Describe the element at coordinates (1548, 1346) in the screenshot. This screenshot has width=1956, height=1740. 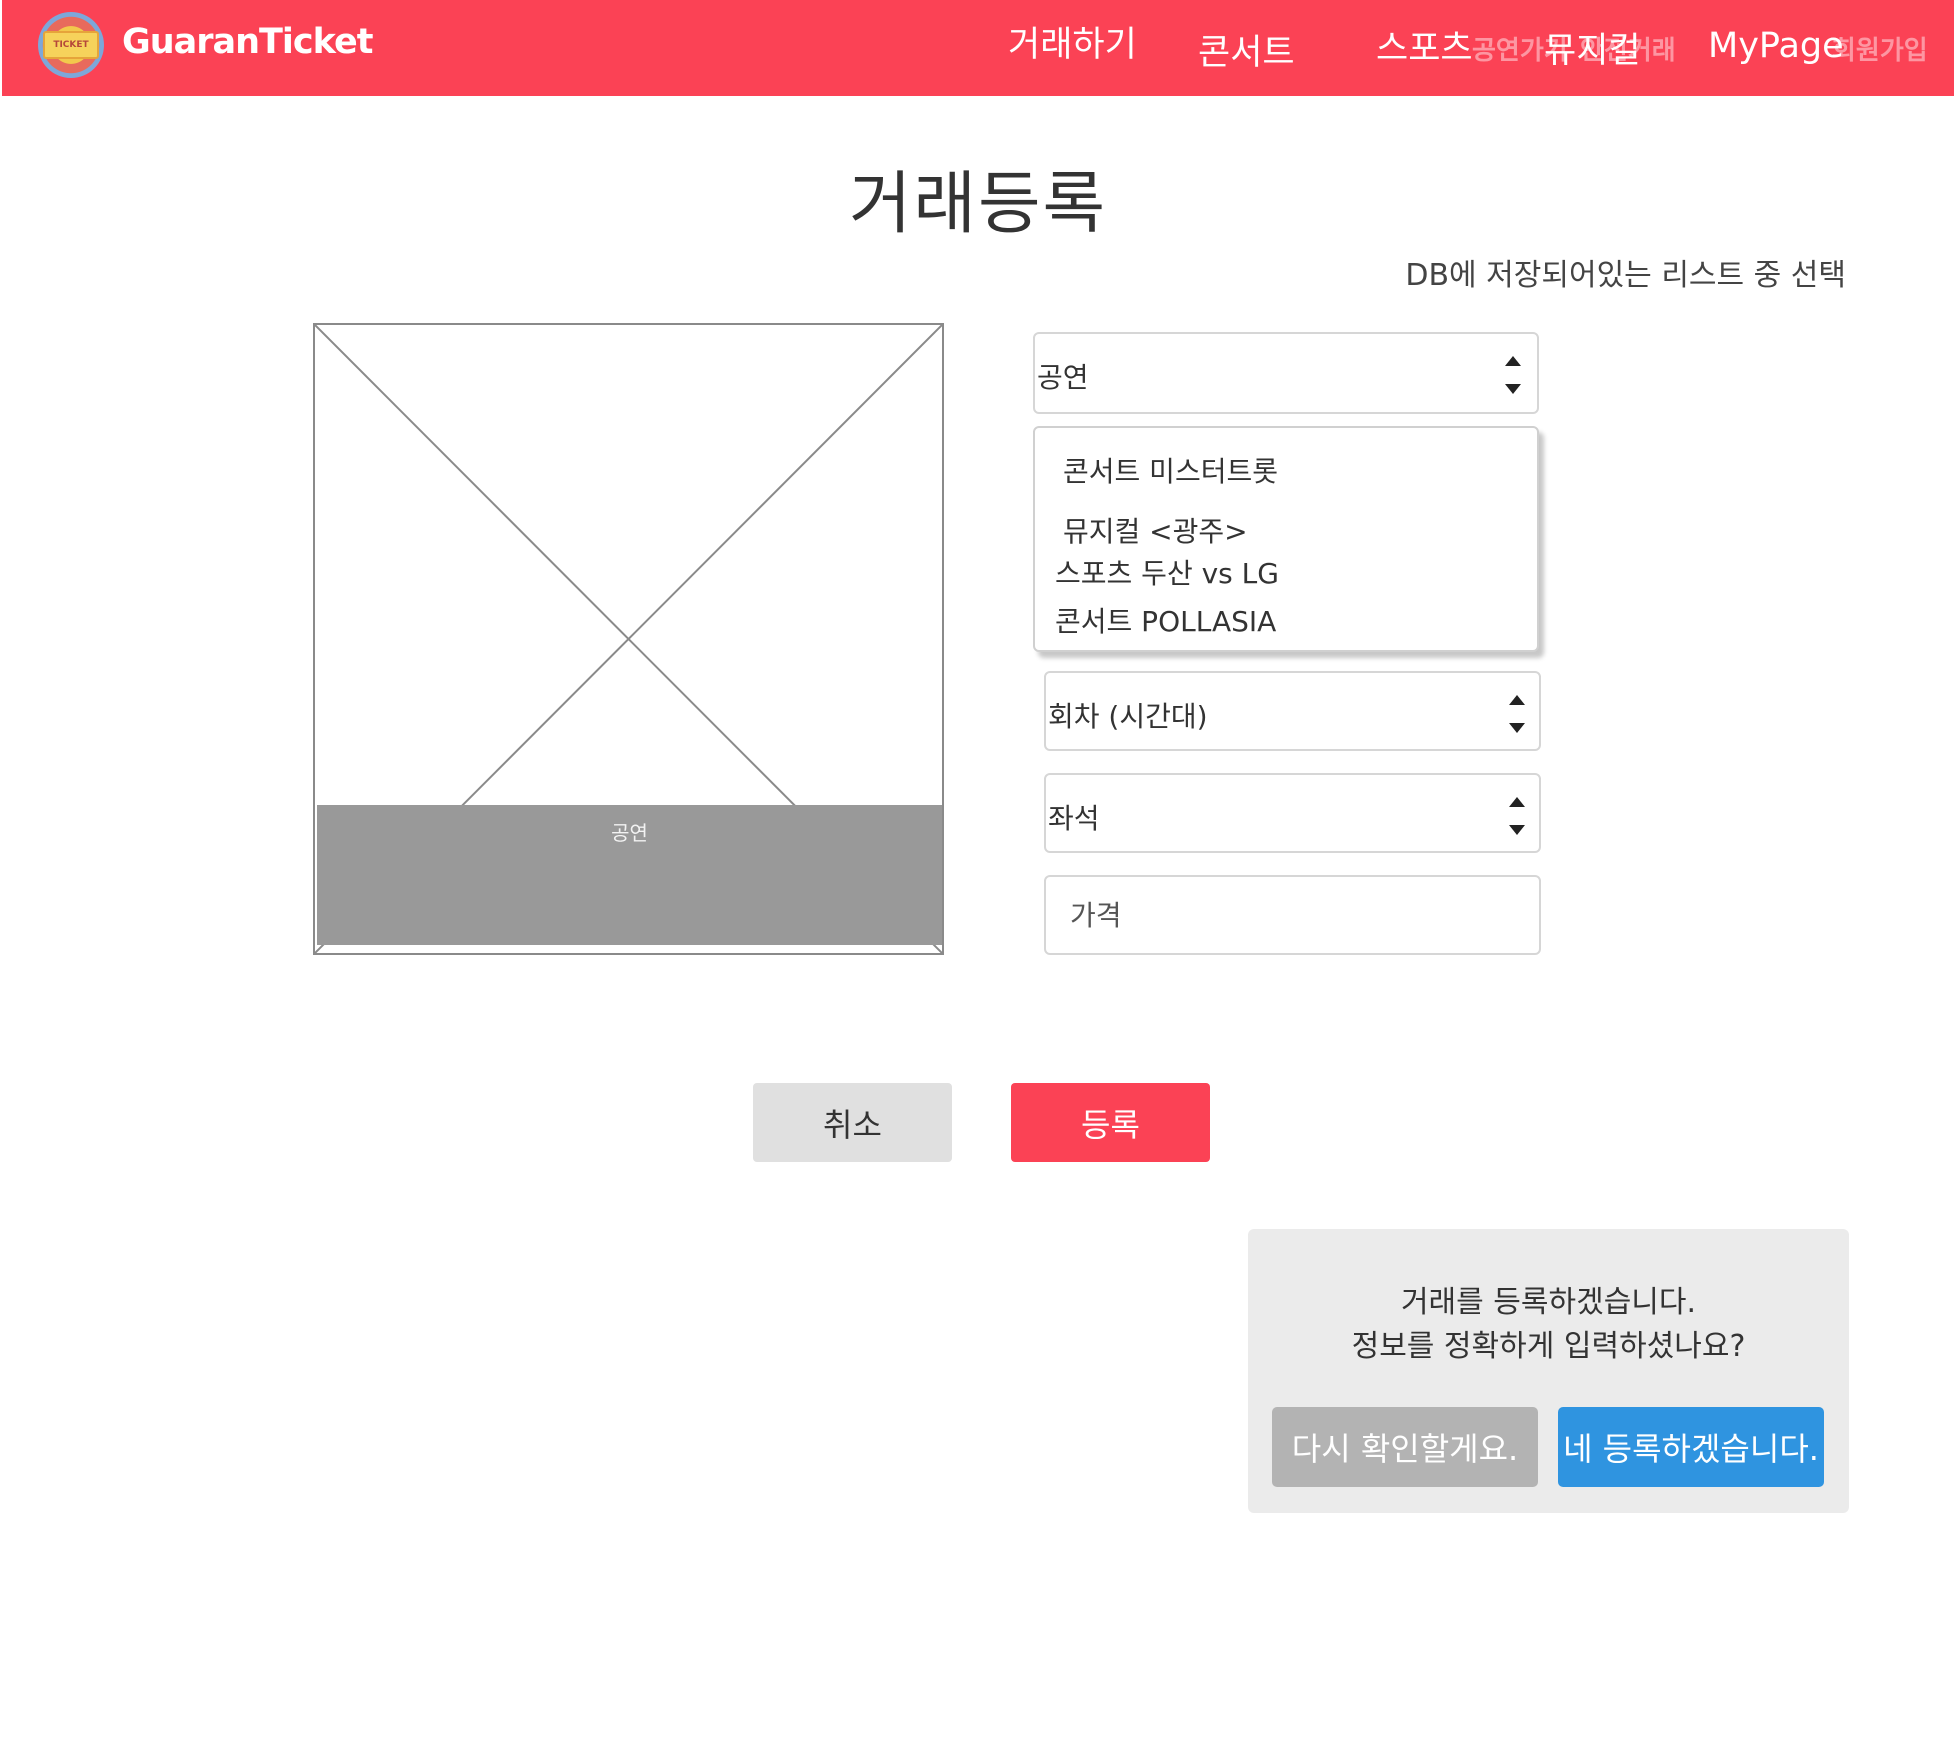
I see `dialog-message-line2: 정보를 정확하게 입력하셨나요?` at that location.